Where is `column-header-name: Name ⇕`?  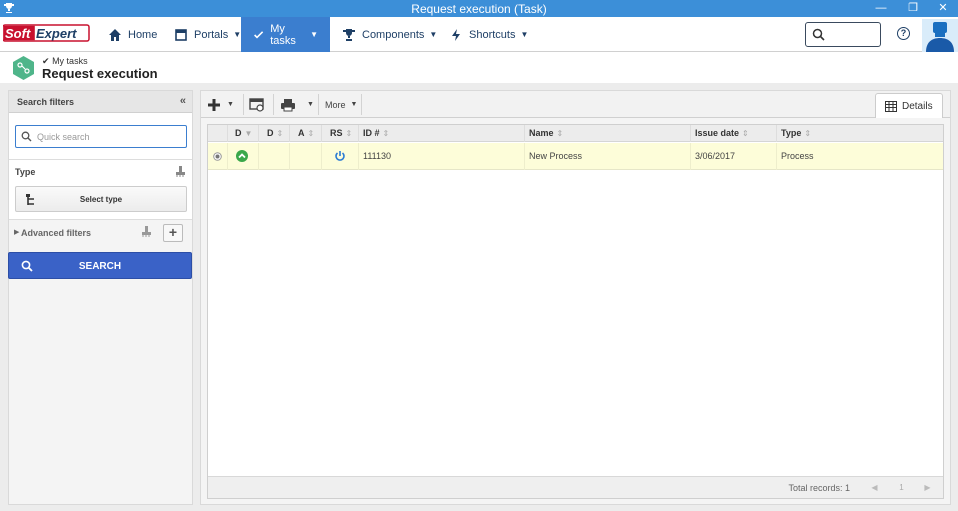 column-header-name: Name ⇕ is located at coordinates (608, 133).